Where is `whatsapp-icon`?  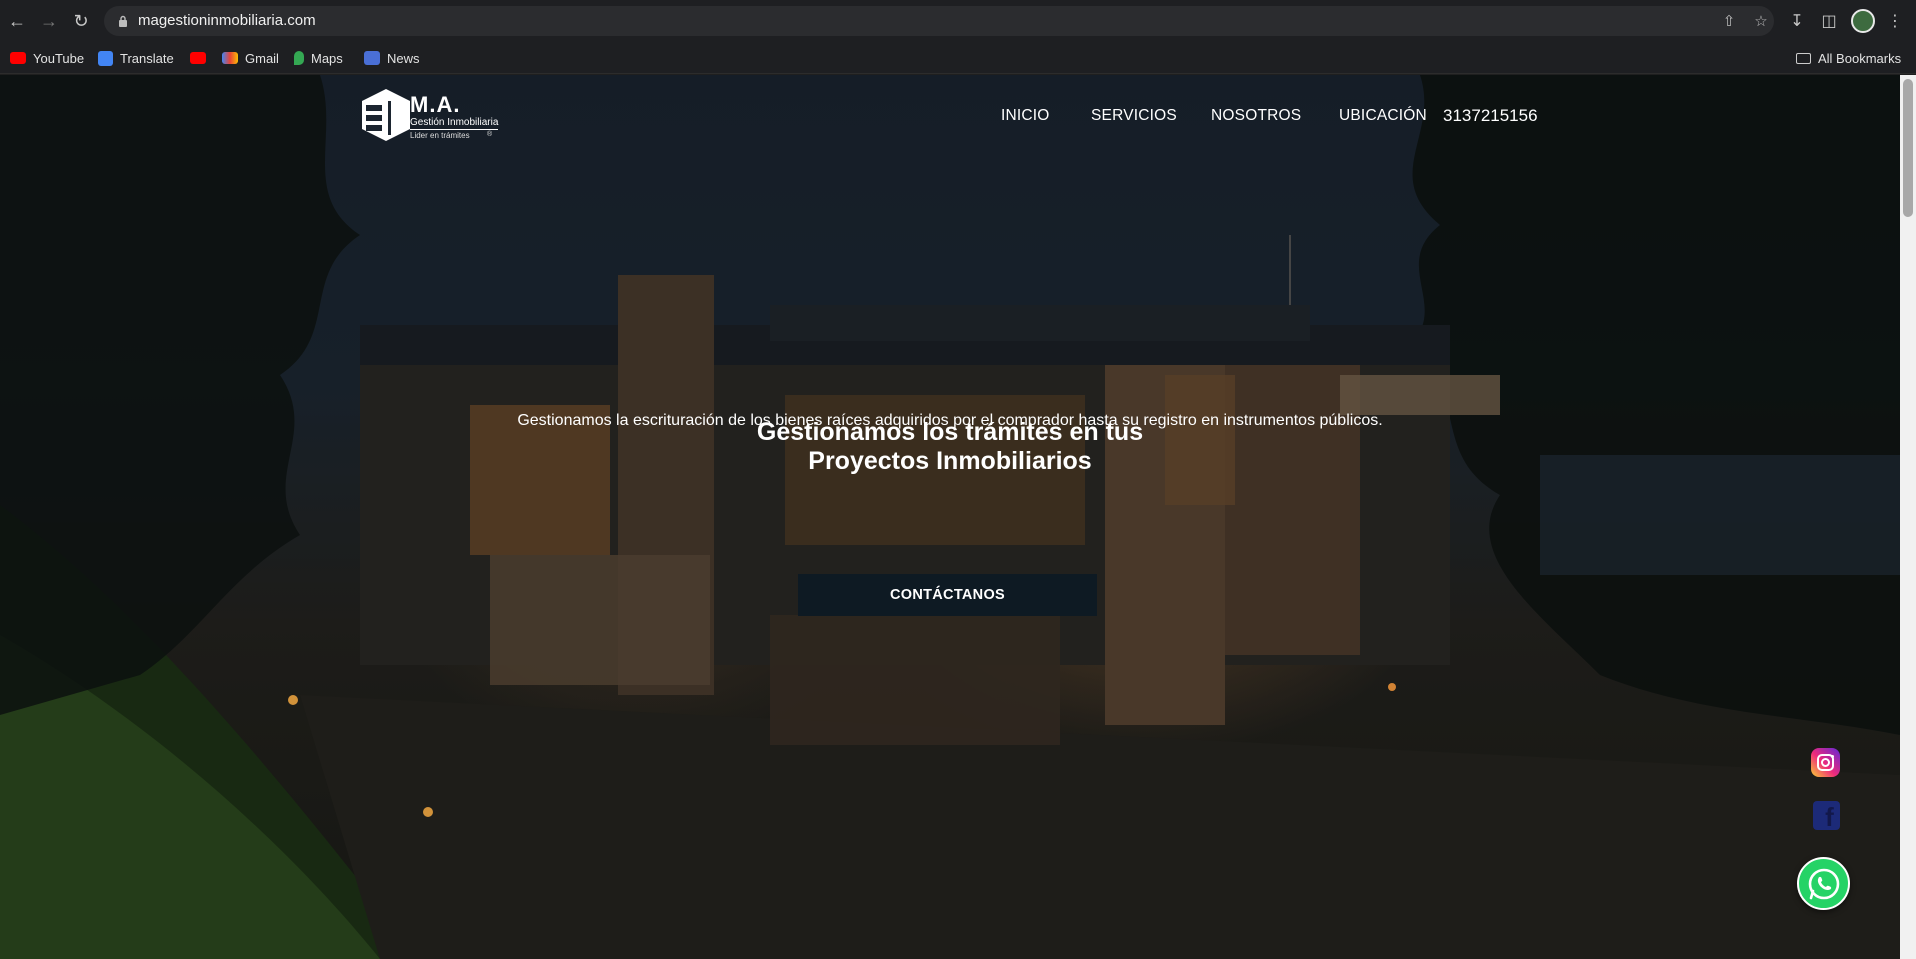
whatsapp-icon is located at coordinates (1823, 883).